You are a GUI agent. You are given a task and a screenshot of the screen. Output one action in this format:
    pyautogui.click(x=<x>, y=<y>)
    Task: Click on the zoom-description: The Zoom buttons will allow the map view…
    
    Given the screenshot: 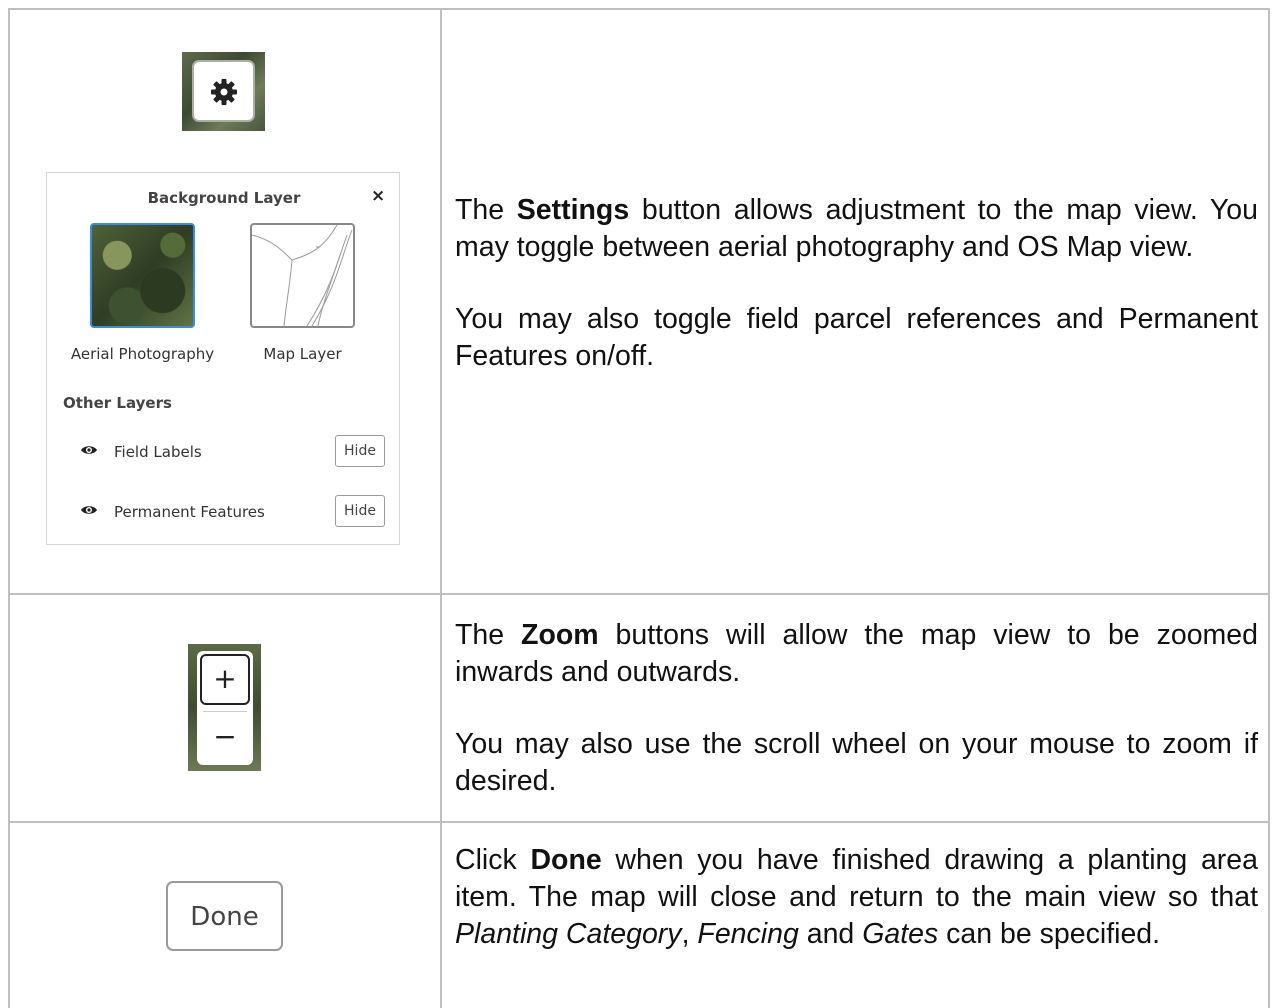 What is the action you would take?
    pyautogui.click(x=856, y=708)
    